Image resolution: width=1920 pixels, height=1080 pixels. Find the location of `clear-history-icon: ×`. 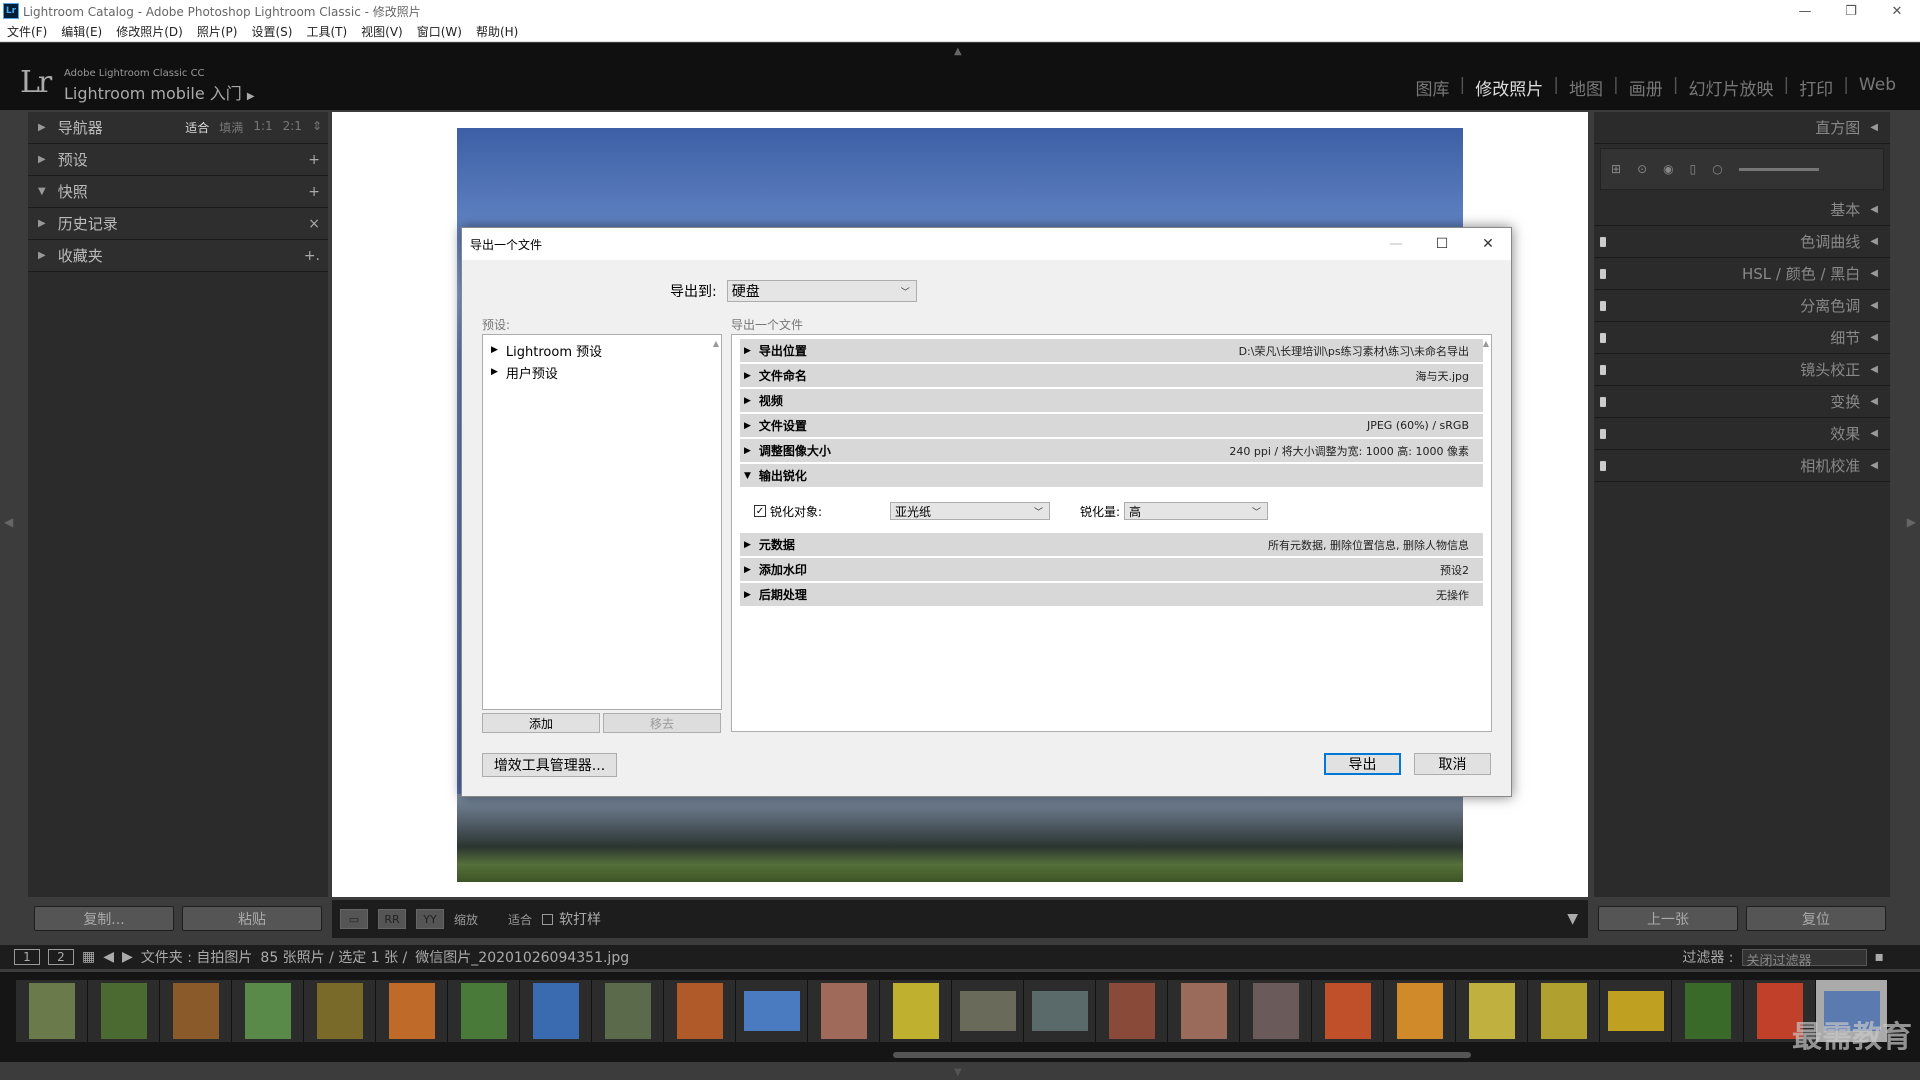

clear-history-icon: × is located at coordinates (314, 224).